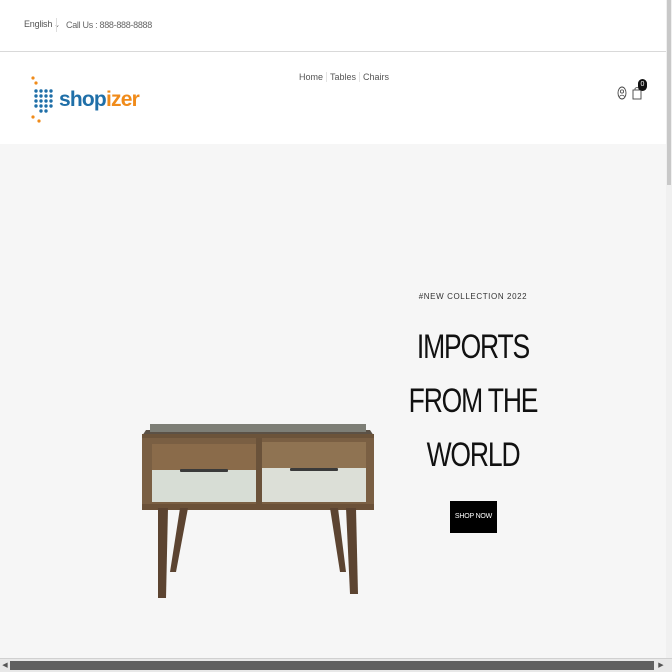 The width and height of the screenshot is (672, 672). I want to click on logo-shop-text: shop, so click(83, 99).